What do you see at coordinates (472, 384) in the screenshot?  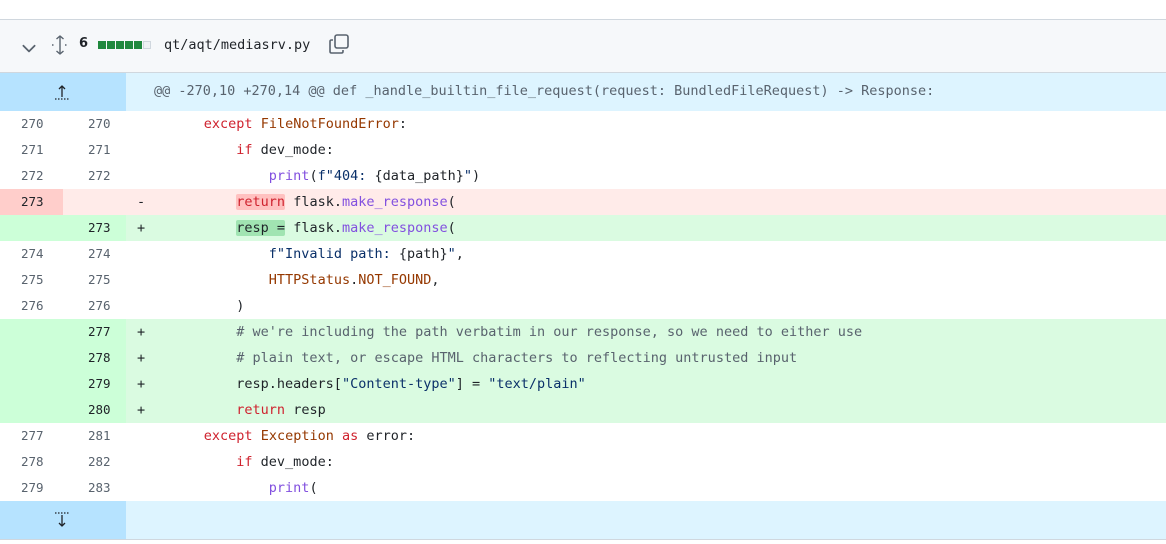 I see `code-token: ] =` at bounding box center [472, 384].